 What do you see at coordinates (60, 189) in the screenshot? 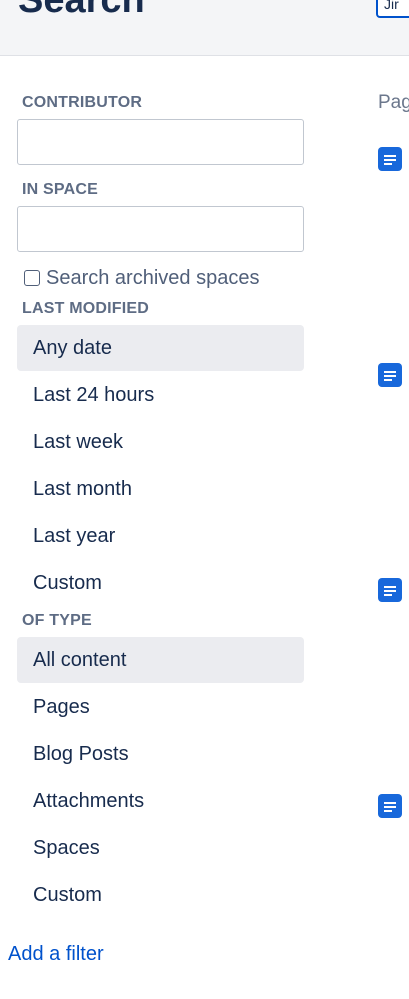
I see `in-space-label: IN SPACE` at bounding box center [60, 189].